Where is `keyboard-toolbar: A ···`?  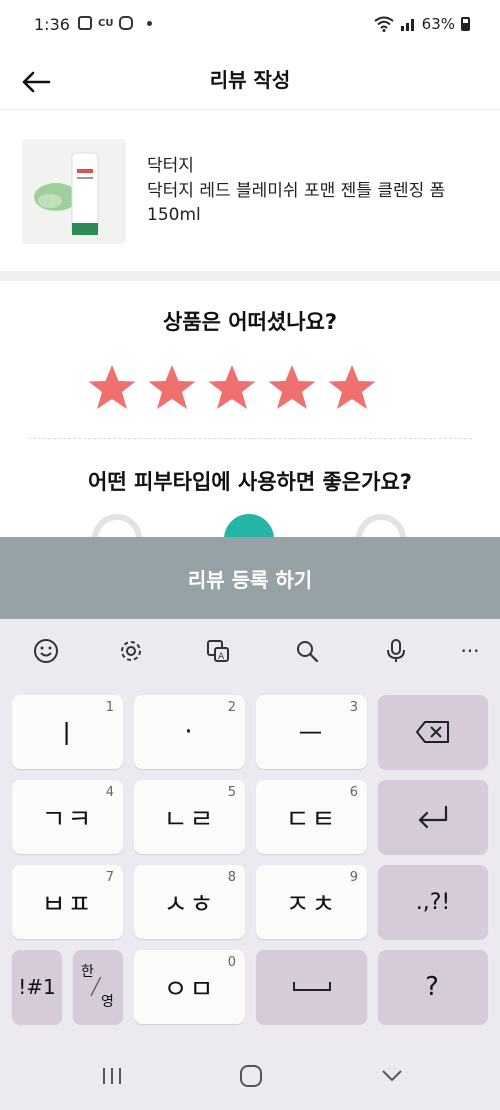
keyboard-toolbar: A ··· is located at coordinates (250, 651).